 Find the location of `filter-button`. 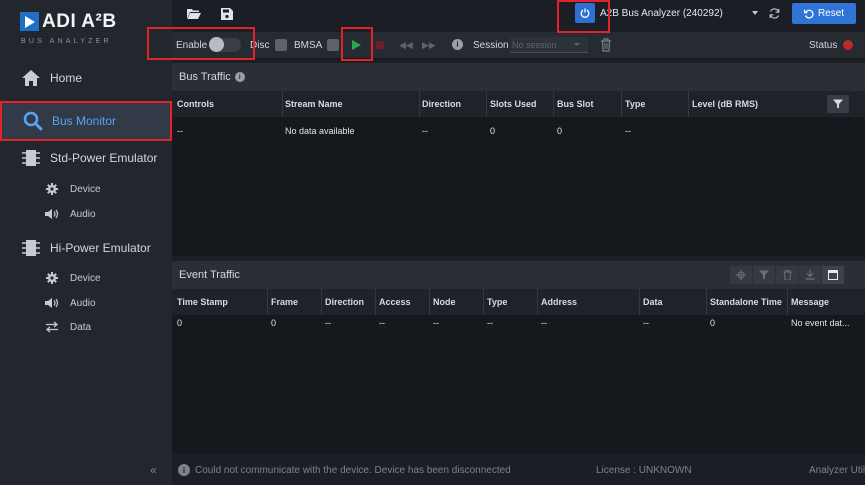

filter-button is located at coordinates (838, 104).